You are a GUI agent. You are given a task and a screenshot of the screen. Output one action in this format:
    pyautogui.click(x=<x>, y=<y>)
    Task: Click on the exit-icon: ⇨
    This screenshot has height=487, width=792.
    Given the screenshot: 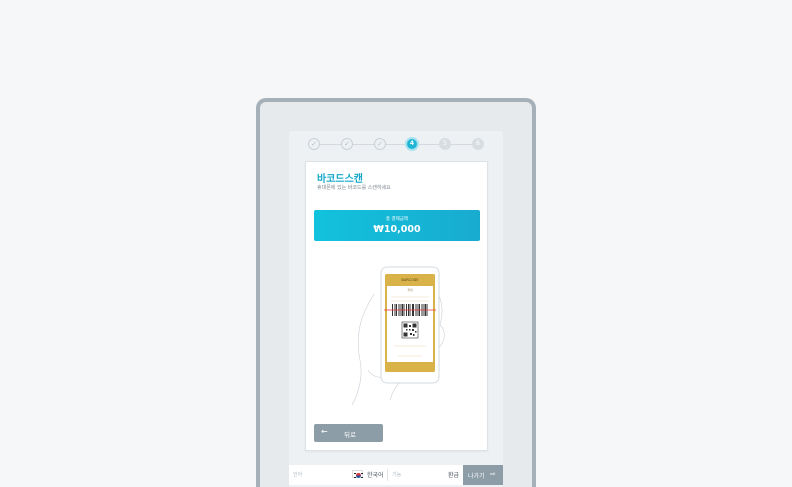 What is the action you would take?
    pyautogui.click(x=493, y=474)
    